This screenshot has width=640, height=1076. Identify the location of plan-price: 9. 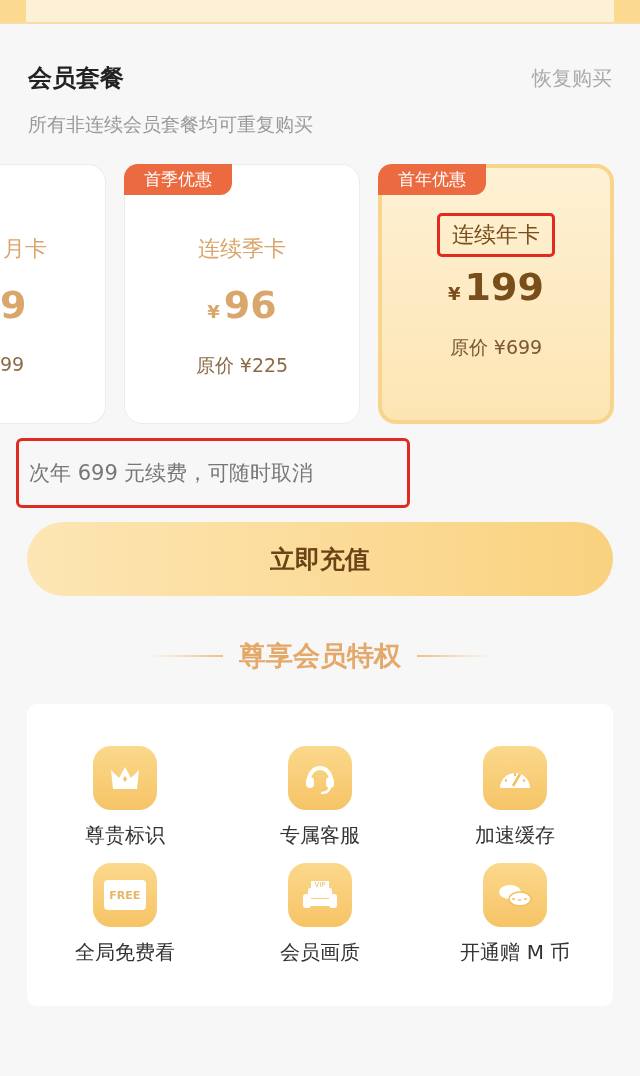
(13, 305).